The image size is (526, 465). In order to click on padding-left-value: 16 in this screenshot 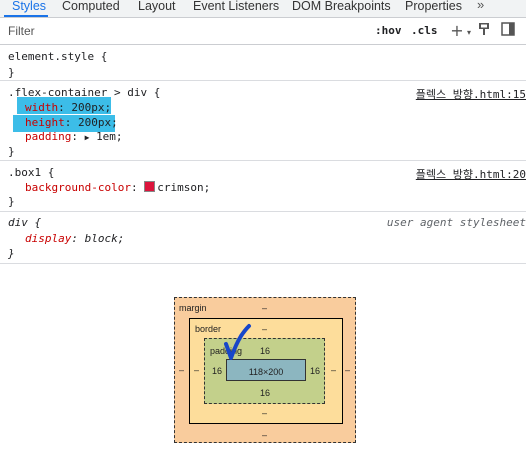, I will do `click(217, 371)`.